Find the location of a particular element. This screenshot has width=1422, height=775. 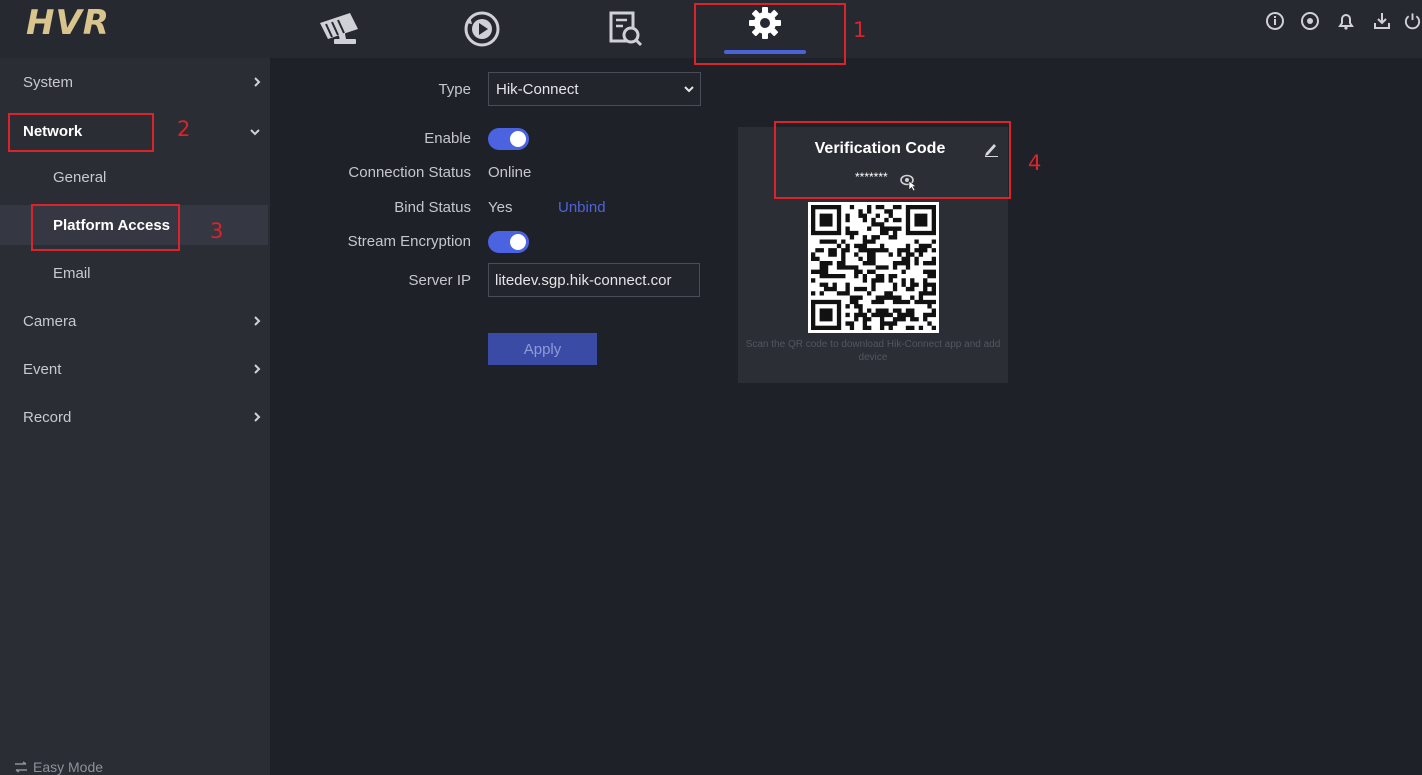

swap-icon is located at coordinates (21, 767).